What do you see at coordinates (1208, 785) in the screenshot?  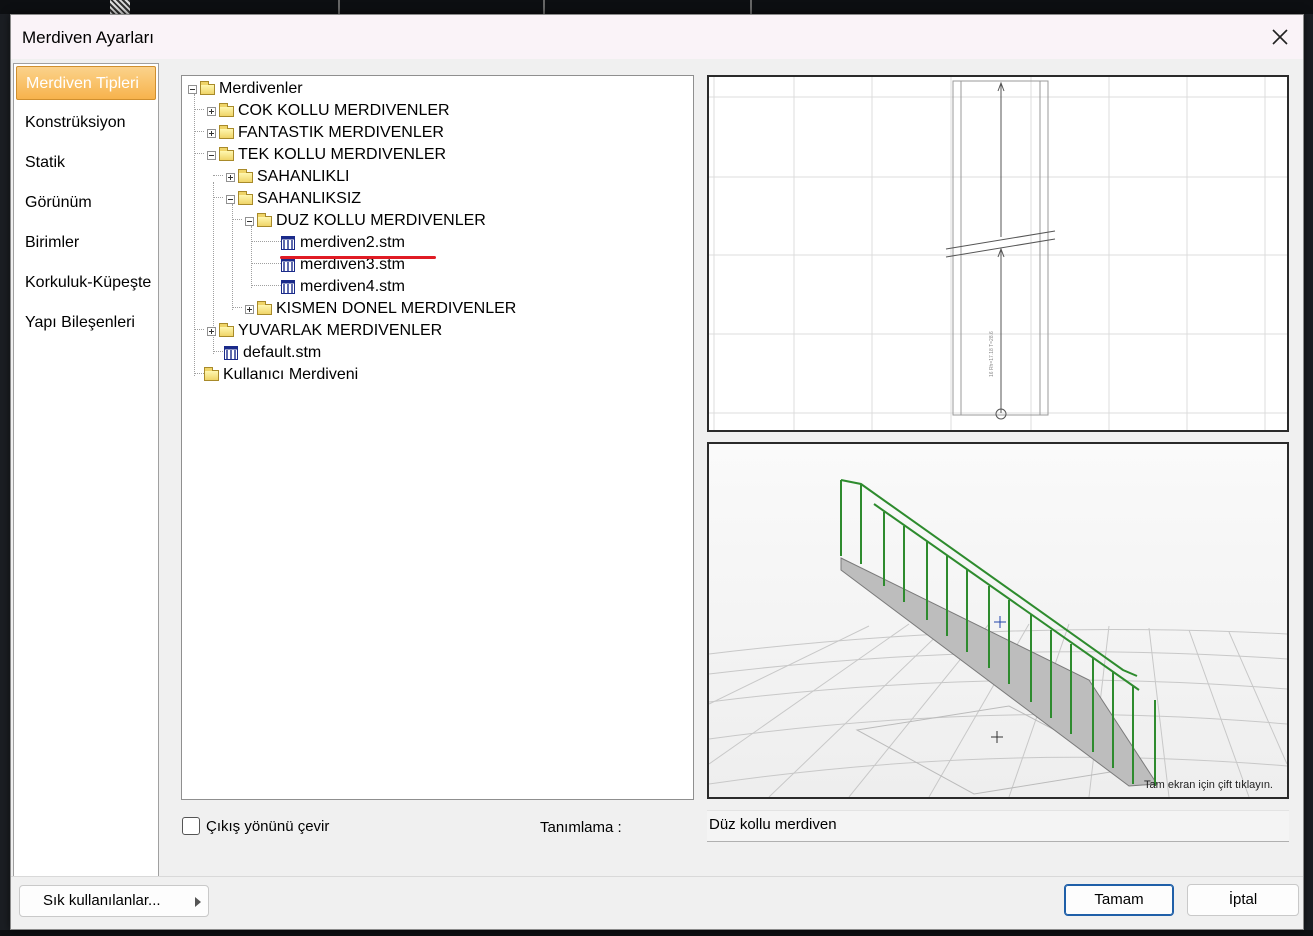 I see `fullscreen-hint: Tam ekran için çift tıklayın.` at bounding box center [1208, 785].